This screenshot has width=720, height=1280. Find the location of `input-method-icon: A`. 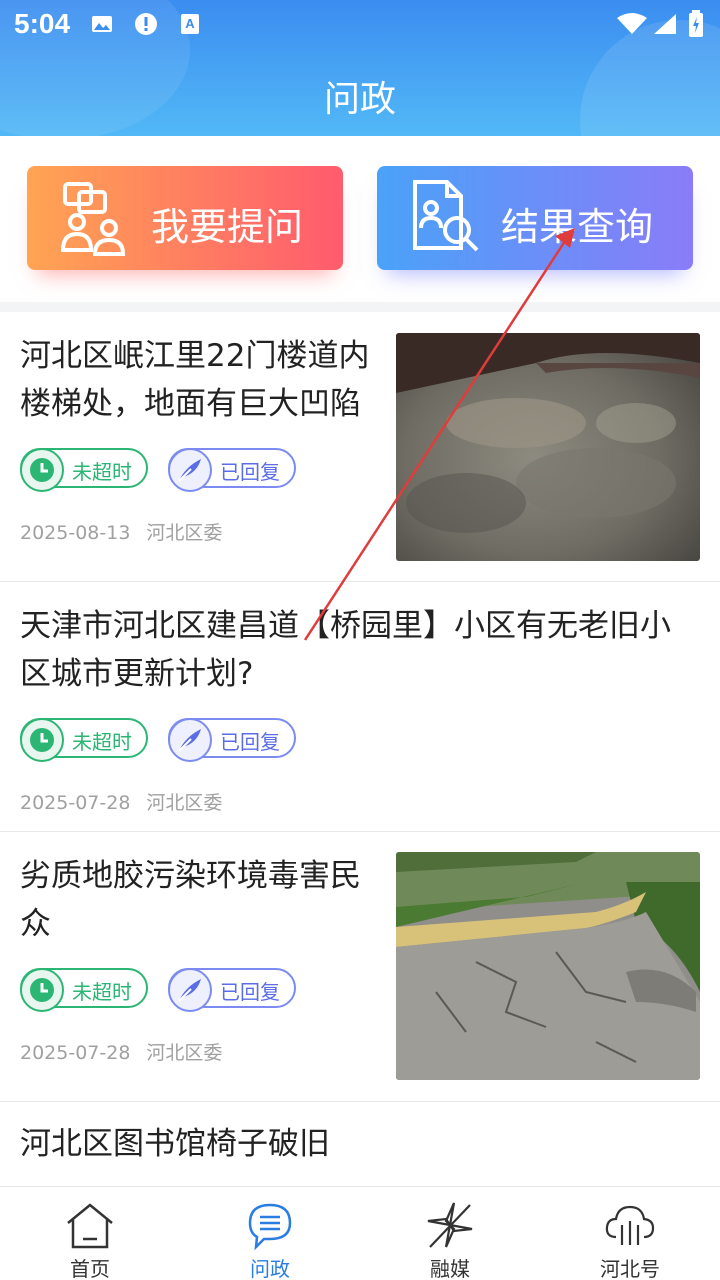

input-method-icon: A is located at coordinates (190, 24).